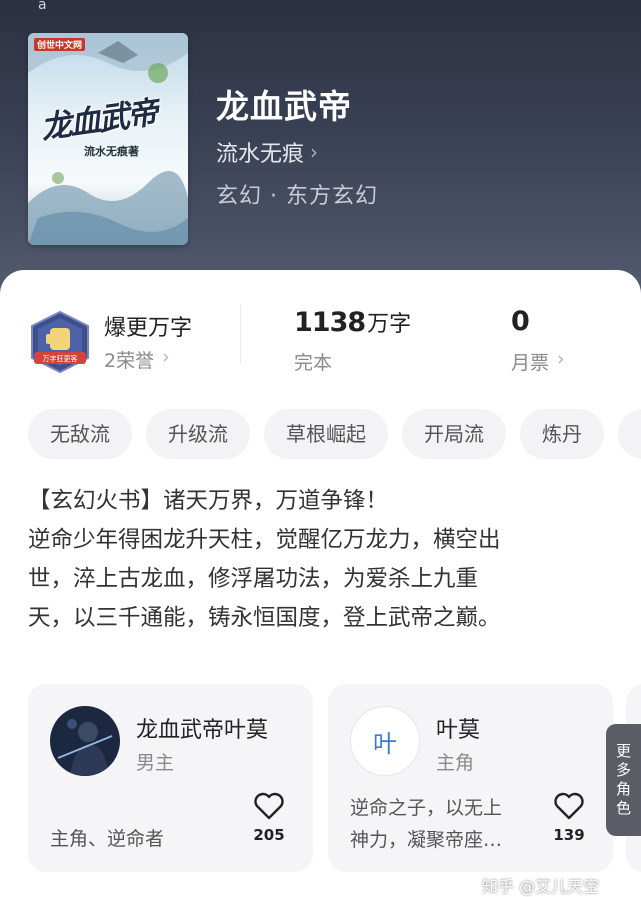 This screenshot has width=641, height=897. What do you see at coordinates (264, 540) in the screenshot?
I see `intro-line: 逆命少年得困龙升天柱，觉醒亿万龙力，横空出` at bounding box center [264, 540].